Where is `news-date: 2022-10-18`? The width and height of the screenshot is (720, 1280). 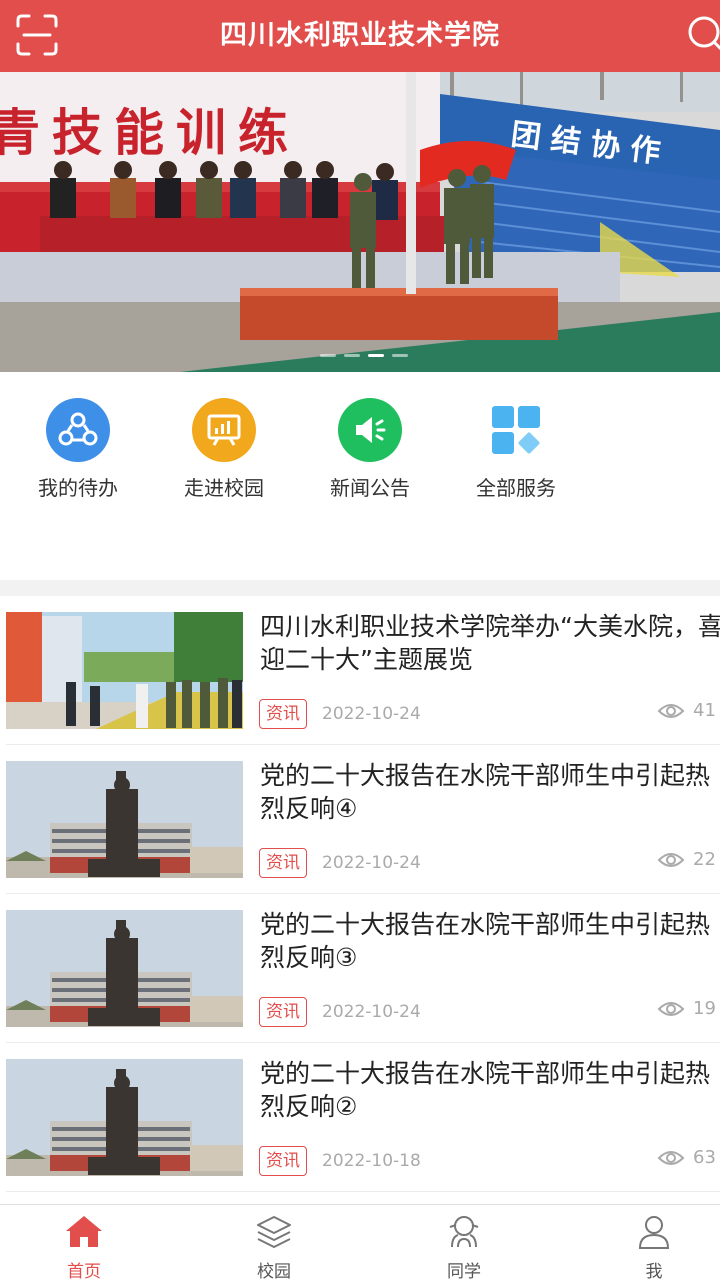
news-date: 2022-10-18 is located at coordinates (371, 1161).